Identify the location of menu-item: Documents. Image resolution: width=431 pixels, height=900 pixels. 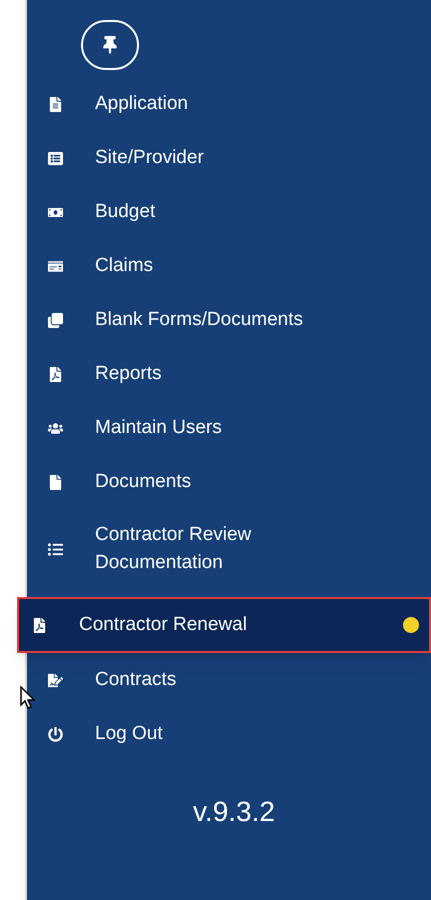
(229, 482).